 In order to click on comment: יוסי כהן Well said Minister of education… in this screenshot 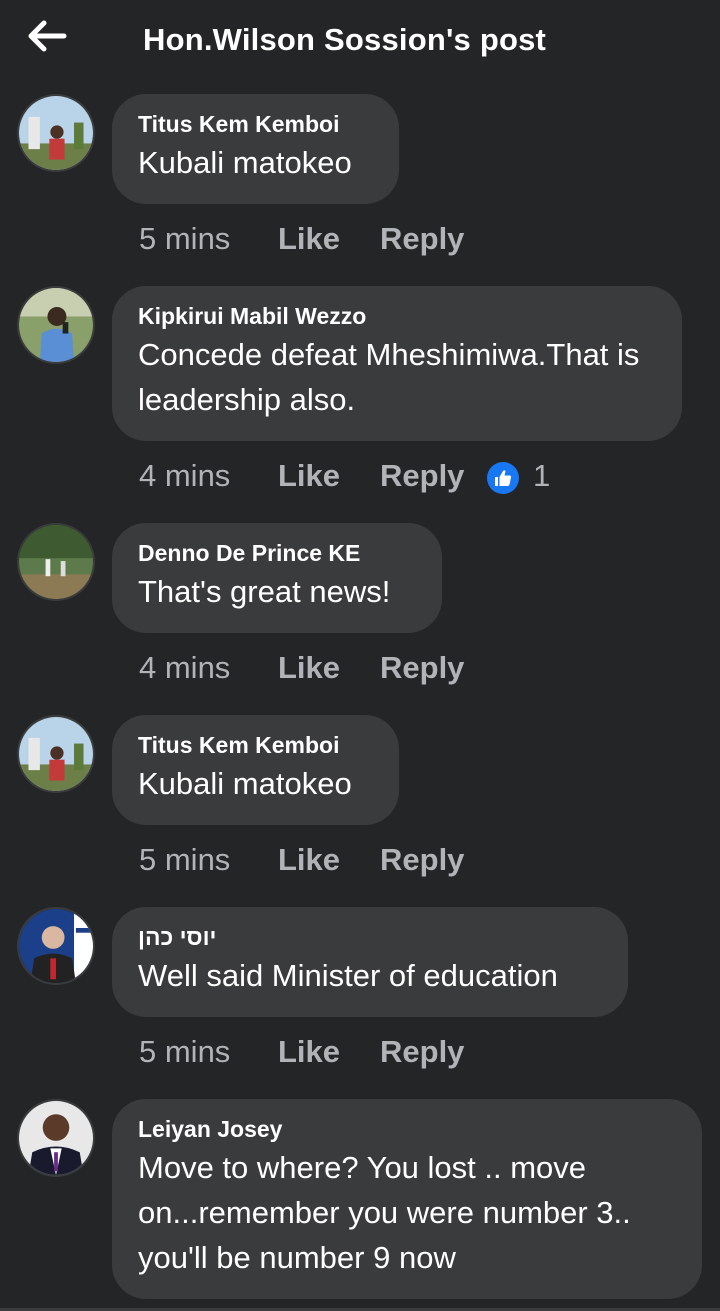, I will do `click(360, 992)`.